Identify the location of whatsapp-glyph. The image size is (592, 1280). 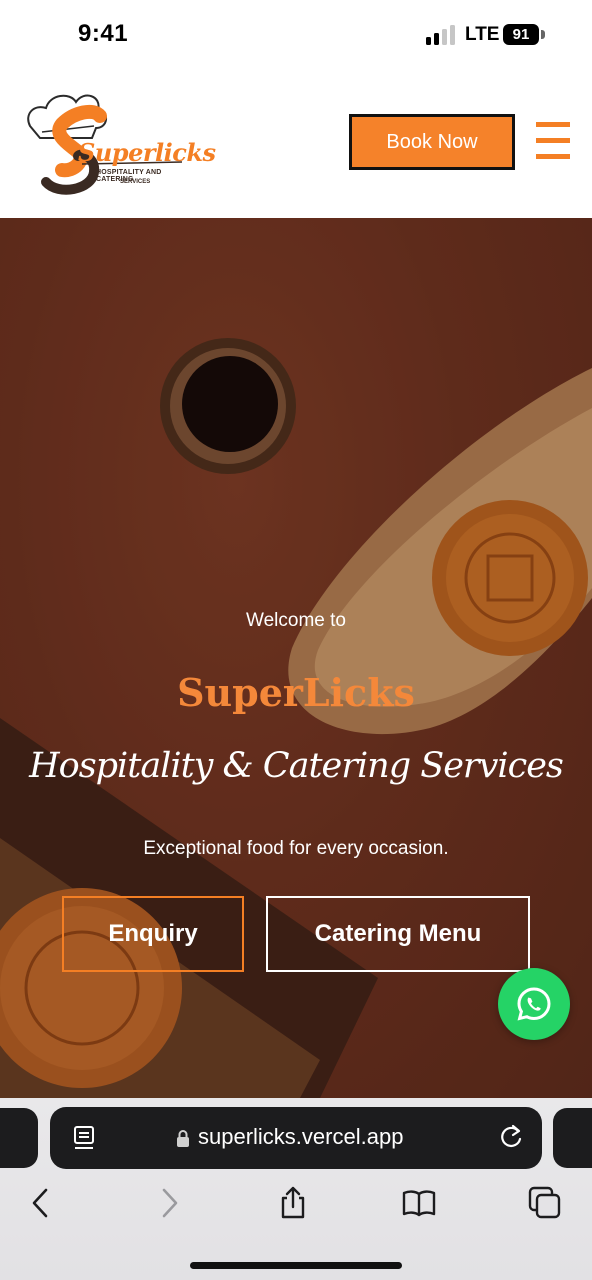
(534, 1004).